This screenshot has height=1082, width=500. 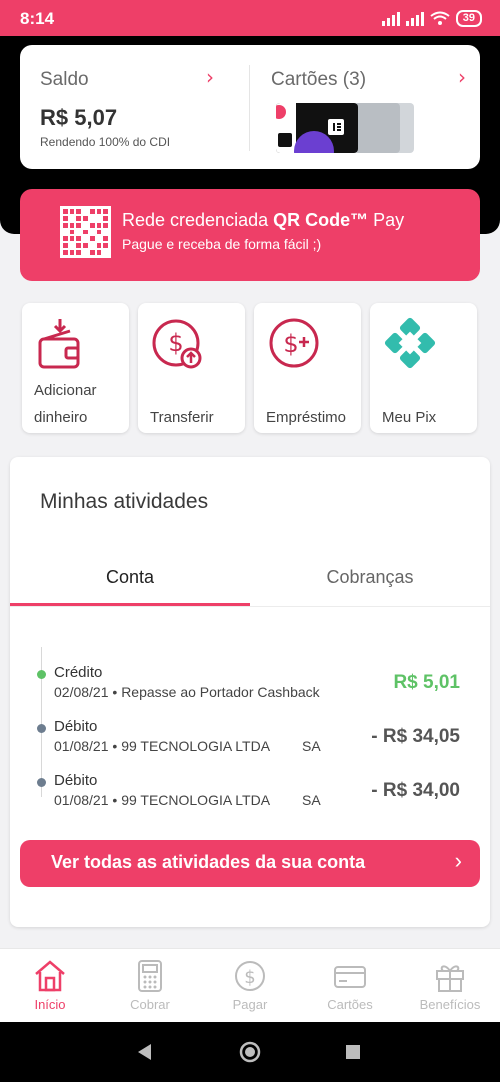 I want to click on nav-label: Benefícios, so click(x=450, y=1004).